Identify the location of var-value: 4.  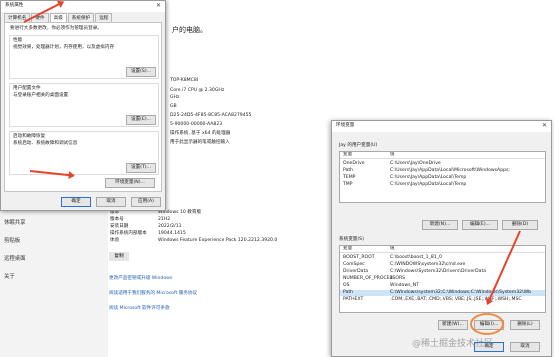
(391, 278).